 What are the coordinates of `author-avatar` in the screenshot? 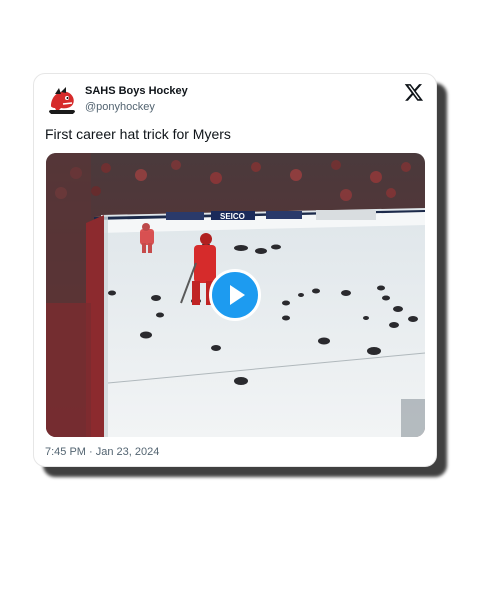 It's located at (62, 101).